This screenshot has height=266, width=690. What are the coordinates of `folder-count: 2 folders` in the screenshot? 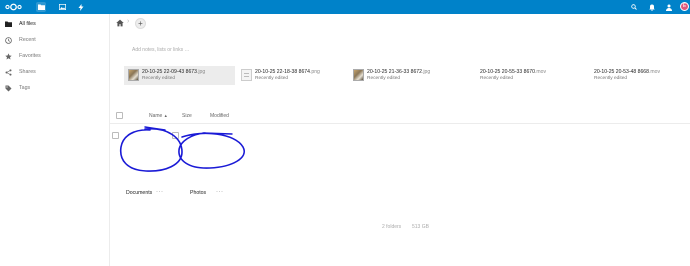 It's located at (392, 227).